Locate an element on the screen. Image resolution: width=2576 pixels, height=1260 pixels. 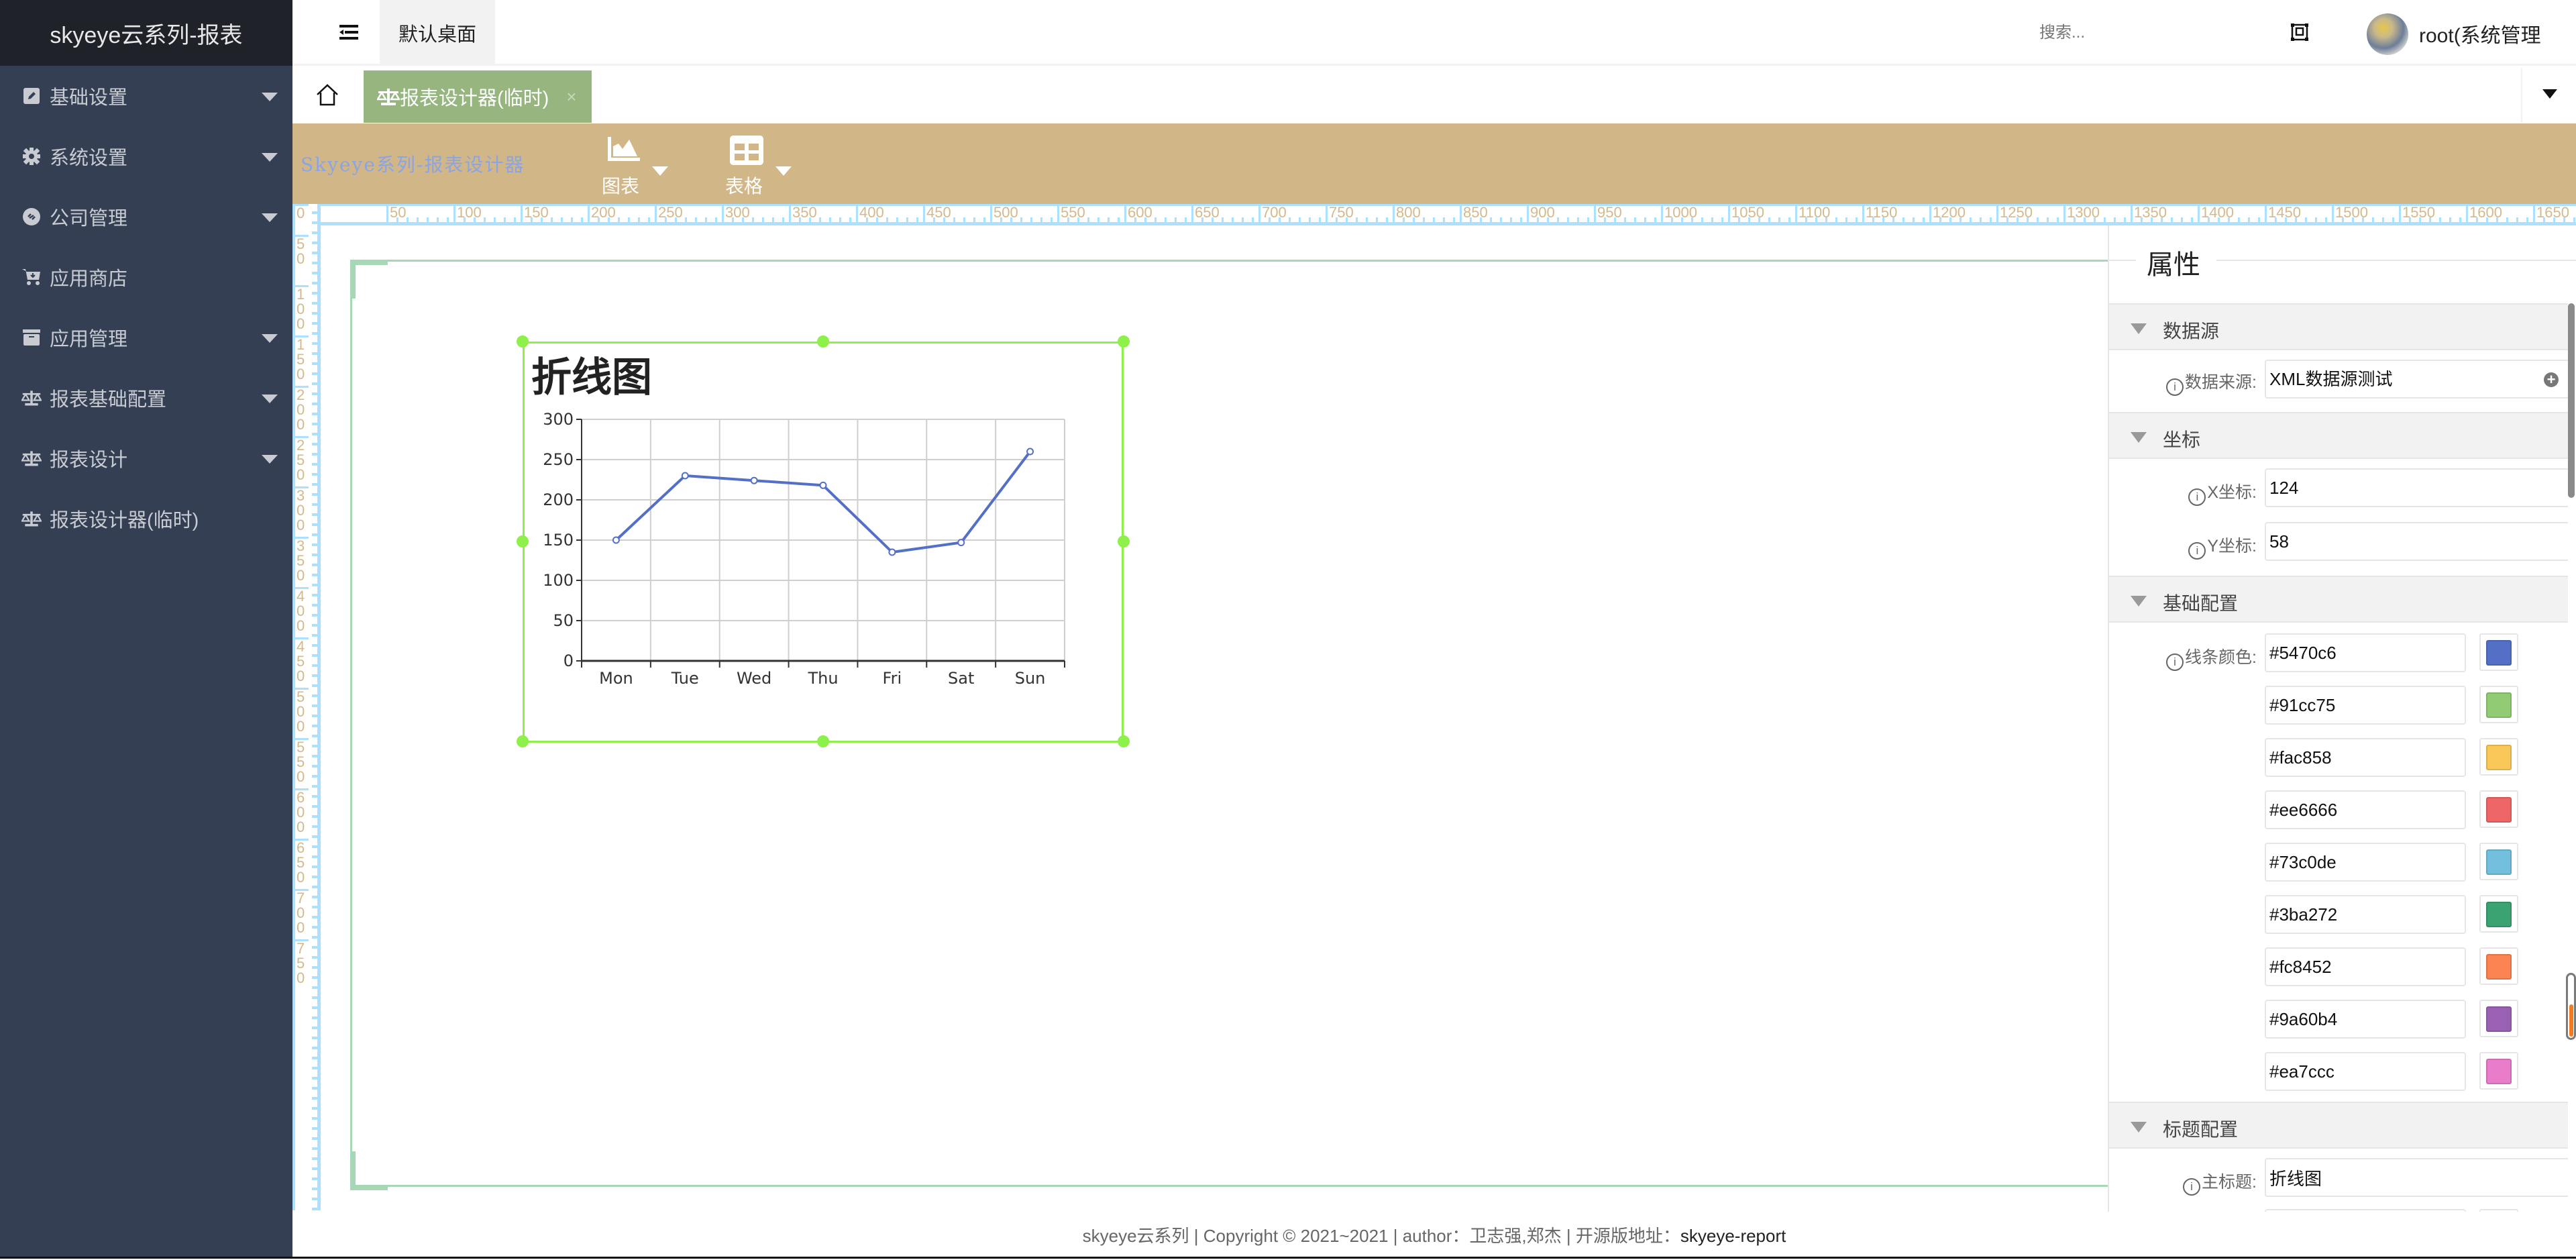
ruler-h-label: 650 is located at coordinates (1224, 214).